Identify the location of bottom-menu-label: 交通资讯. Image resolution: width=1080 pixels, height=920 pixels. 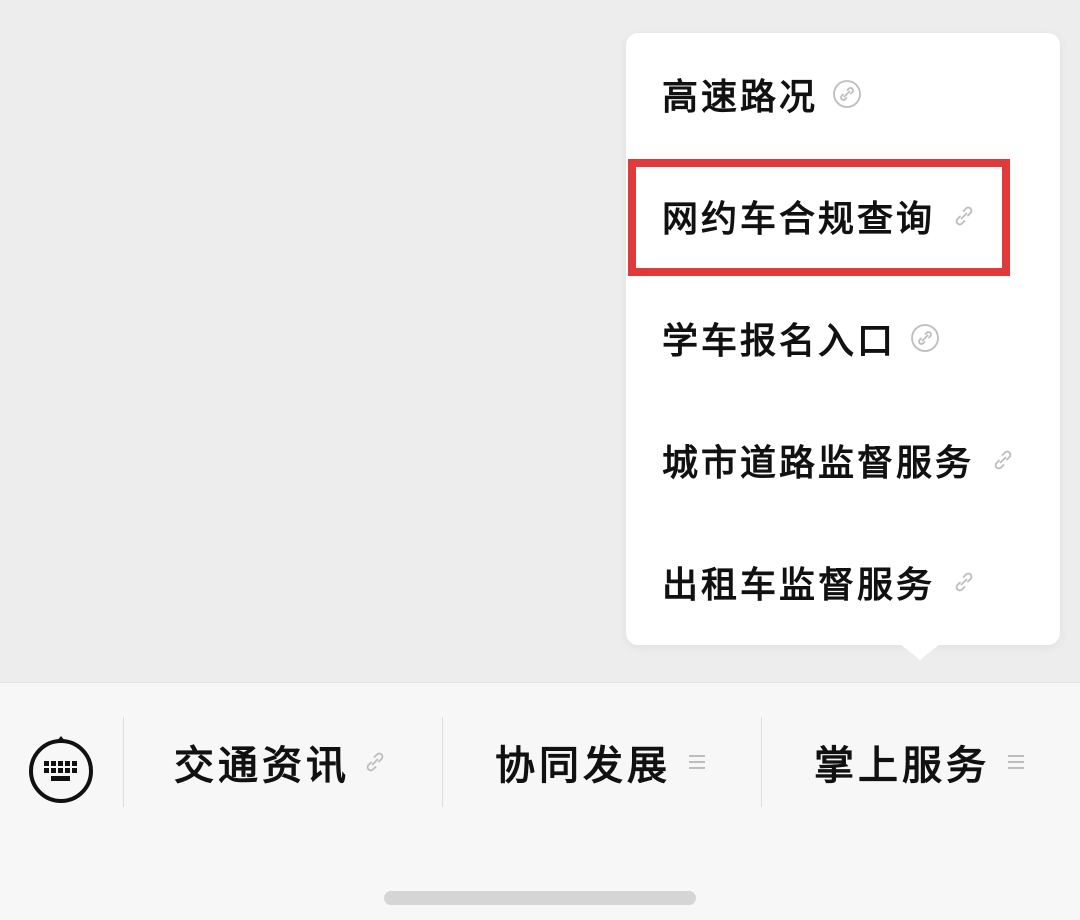
(262, 765).